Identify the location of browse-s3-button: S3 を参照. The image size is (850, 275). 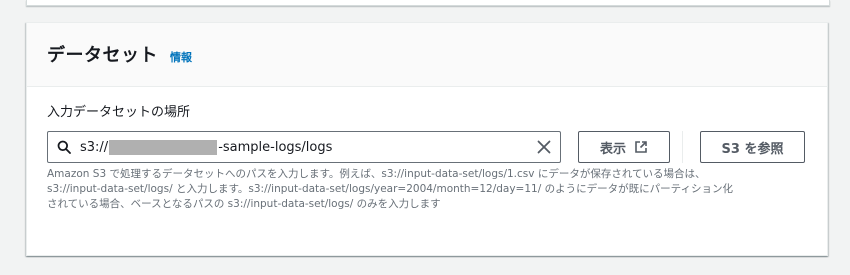
(752, 147).